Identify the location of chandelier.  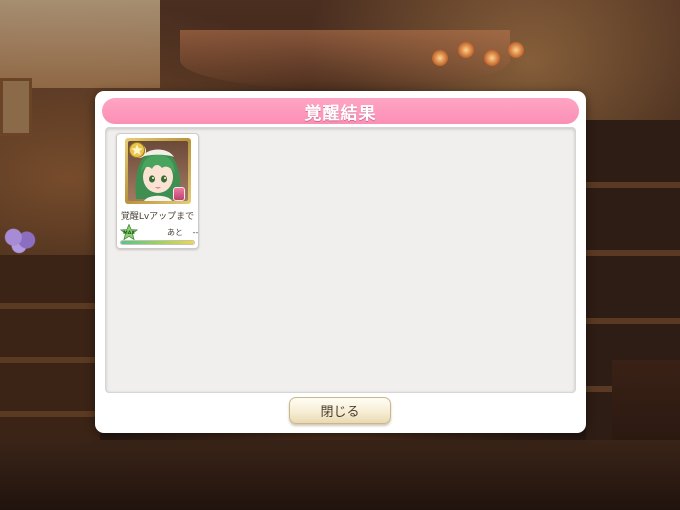
(478, 55).